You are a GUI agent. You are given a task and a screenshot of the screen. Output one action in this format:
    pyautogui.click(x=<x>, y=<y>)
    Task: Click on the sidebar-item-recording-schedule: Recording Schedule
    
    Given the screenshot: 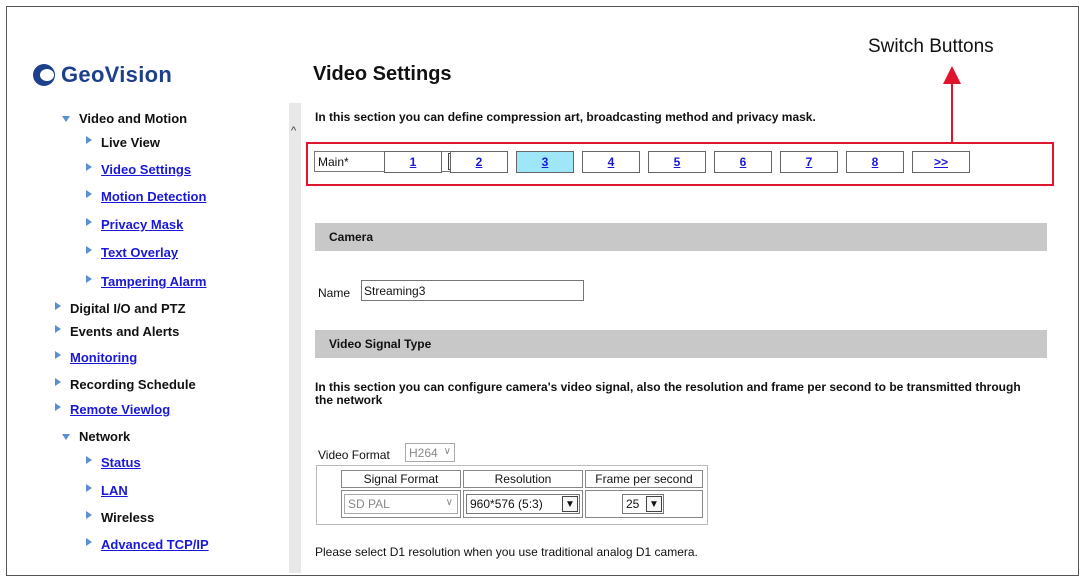 What is the action you would take?
    pyautogui.click(x=125, y=384)
    